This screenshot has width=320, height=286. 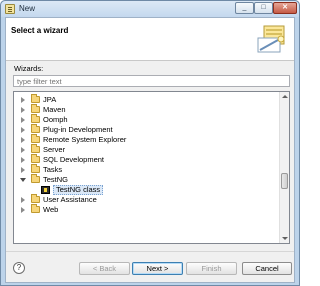 I want to click on minimize-button: _, so click(x=244, y=8).